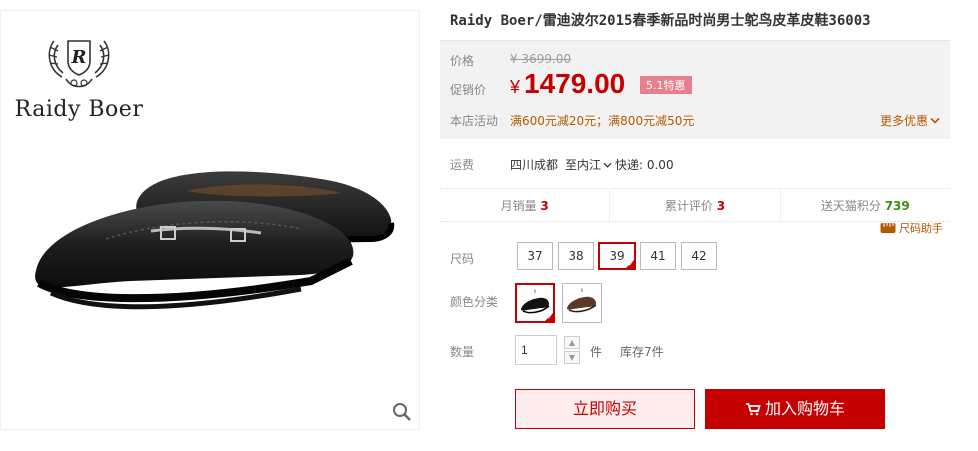  What do you see at coordinates (462, 259) in the screenshot?
I see `size-label: 尺码` at bounding box center [462, 259].